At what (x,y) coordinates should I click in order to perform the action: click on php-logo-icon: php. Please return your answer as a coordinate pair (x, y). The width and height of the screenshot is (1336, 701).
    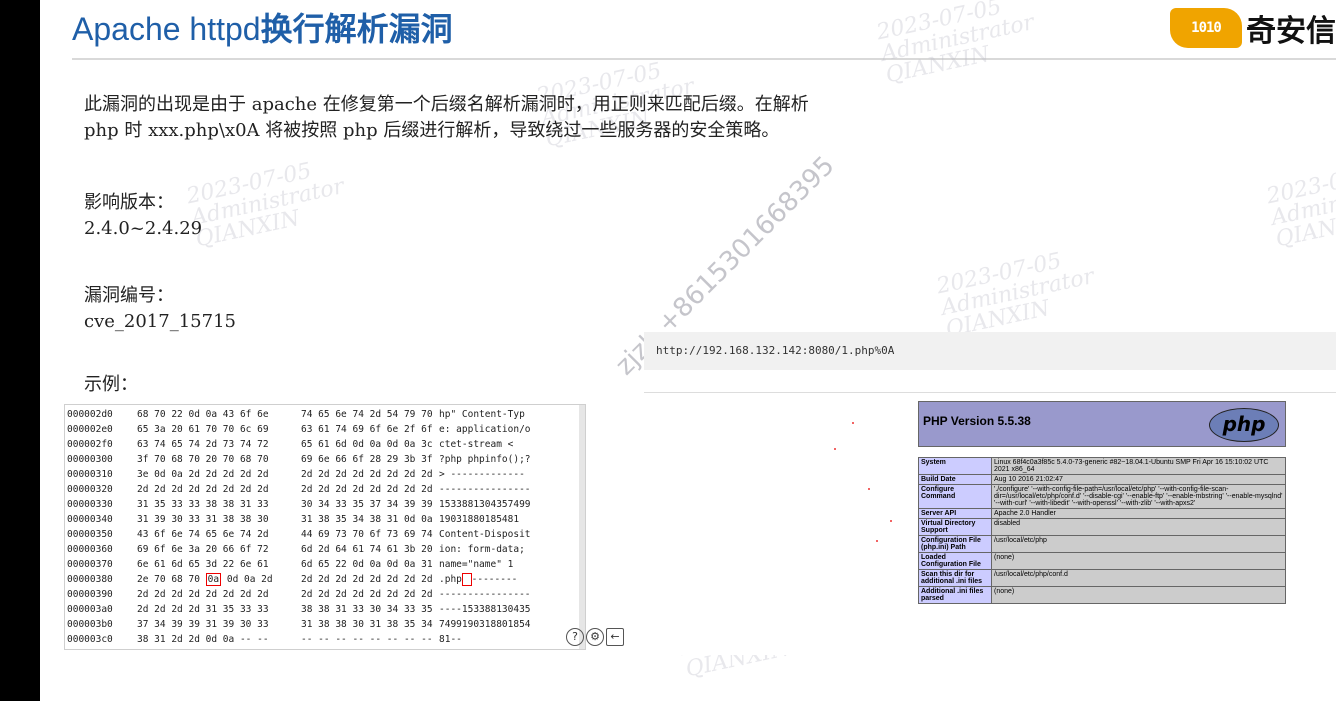
    Looking at the image, I should click on (1244, 425).